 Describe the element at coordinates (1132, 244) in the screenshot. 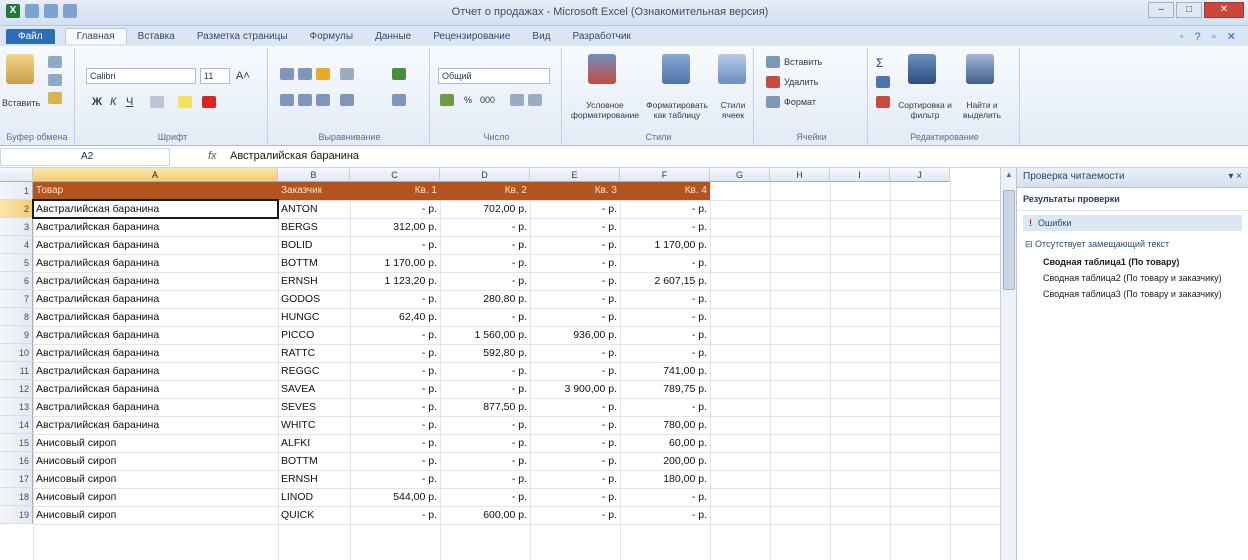

I see `issue-group: ⊟ Отсутствует замещающий текст` at that location.